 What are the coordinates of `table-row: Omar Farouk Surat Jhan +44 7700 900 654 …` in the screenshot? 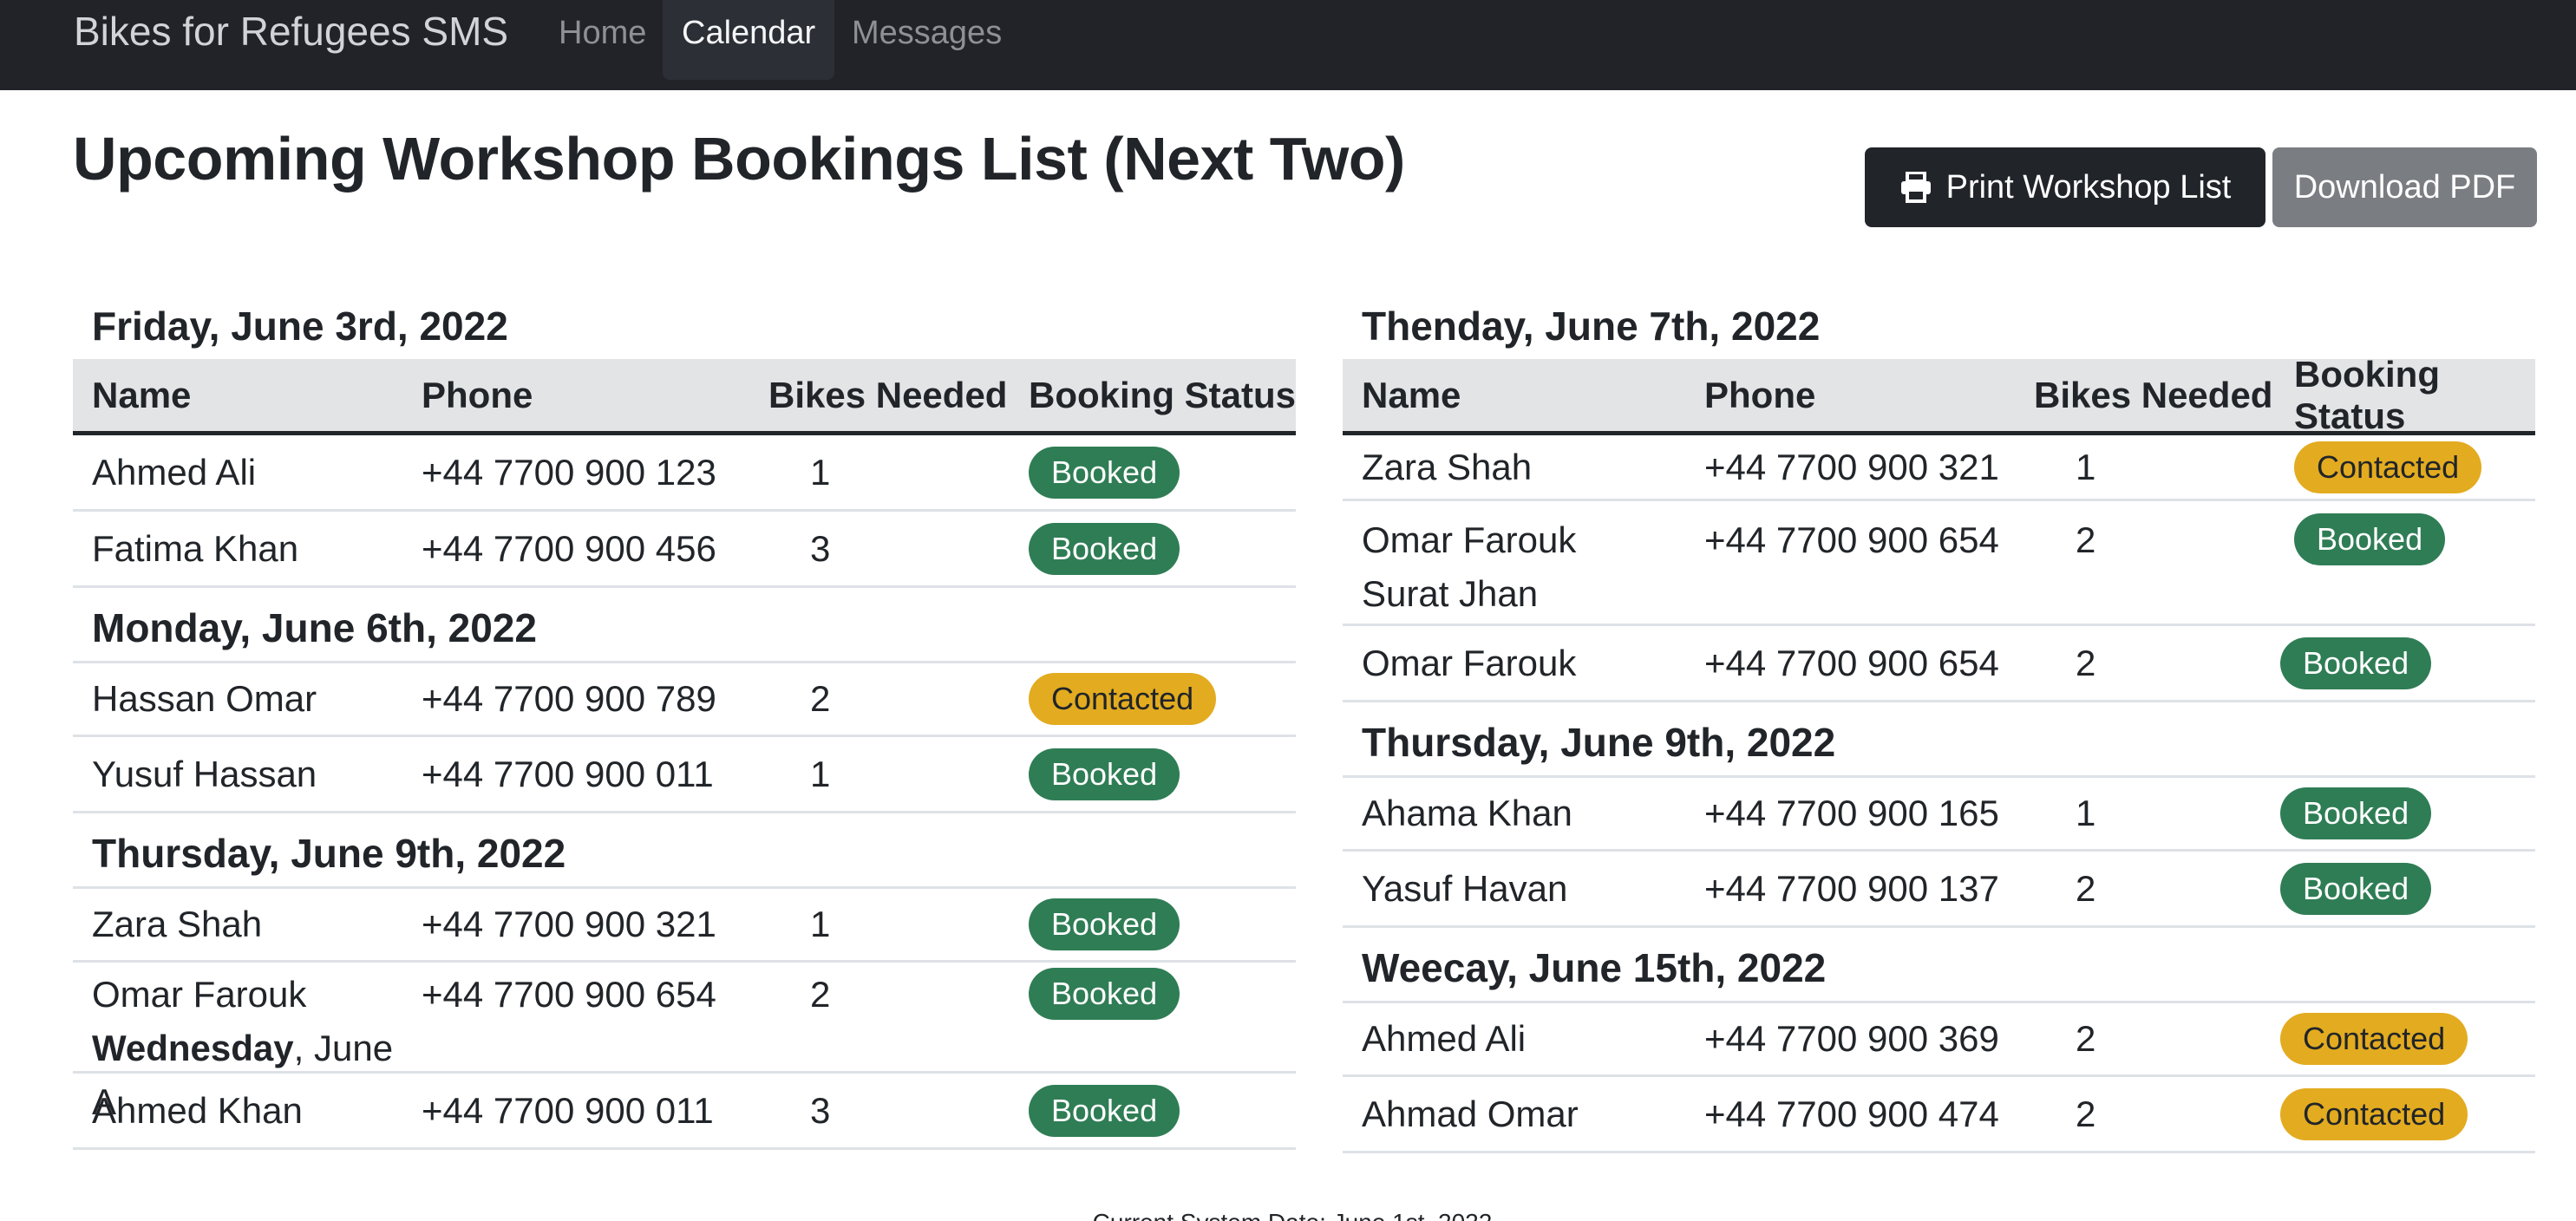 It's located at (1939, 563).